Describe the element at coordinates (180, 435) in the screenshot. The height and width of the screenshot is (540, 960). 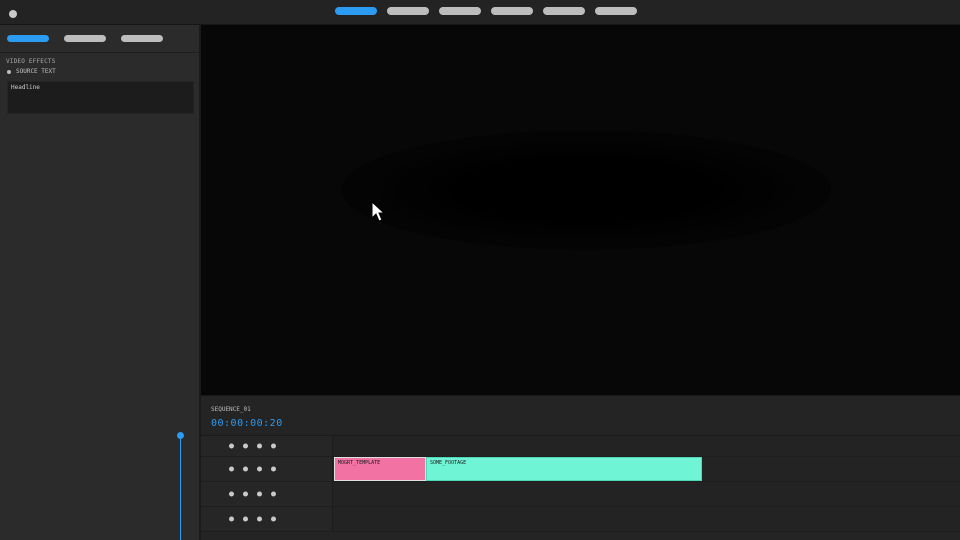
I see `playhead-handle` at that location.